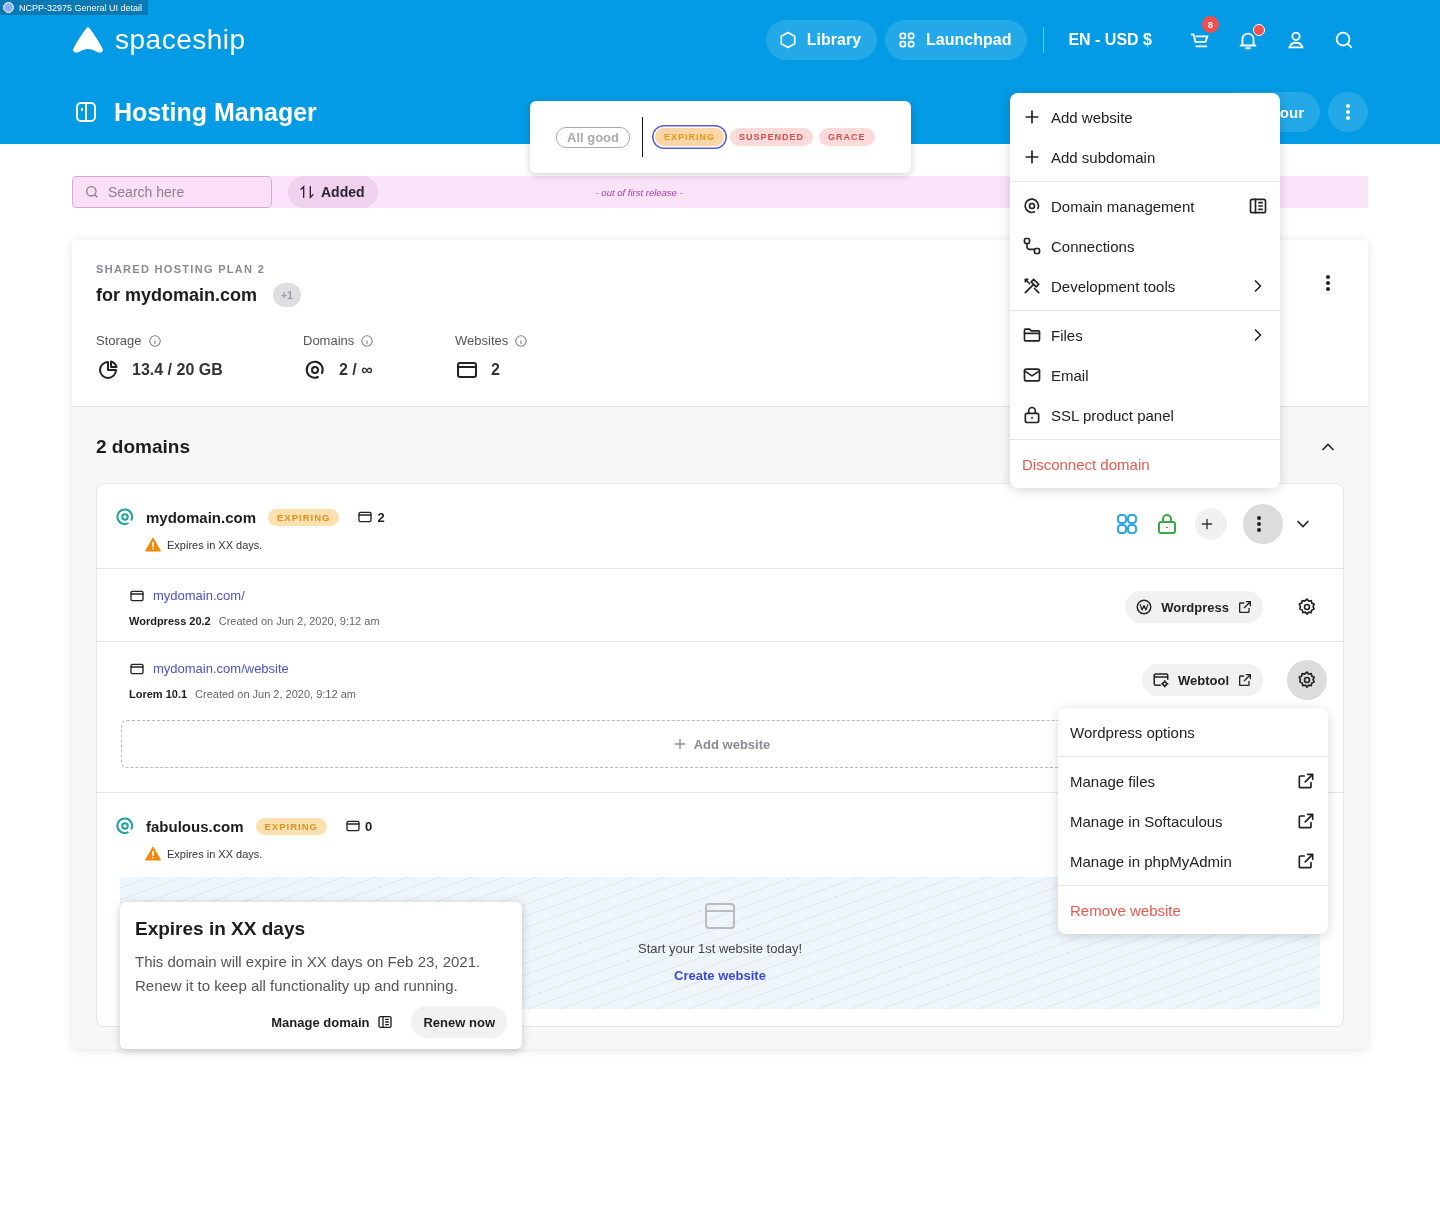 This screenshot has height=1215, width=1440. I want to click on release-note: - out of first release -, so click(639, 192).